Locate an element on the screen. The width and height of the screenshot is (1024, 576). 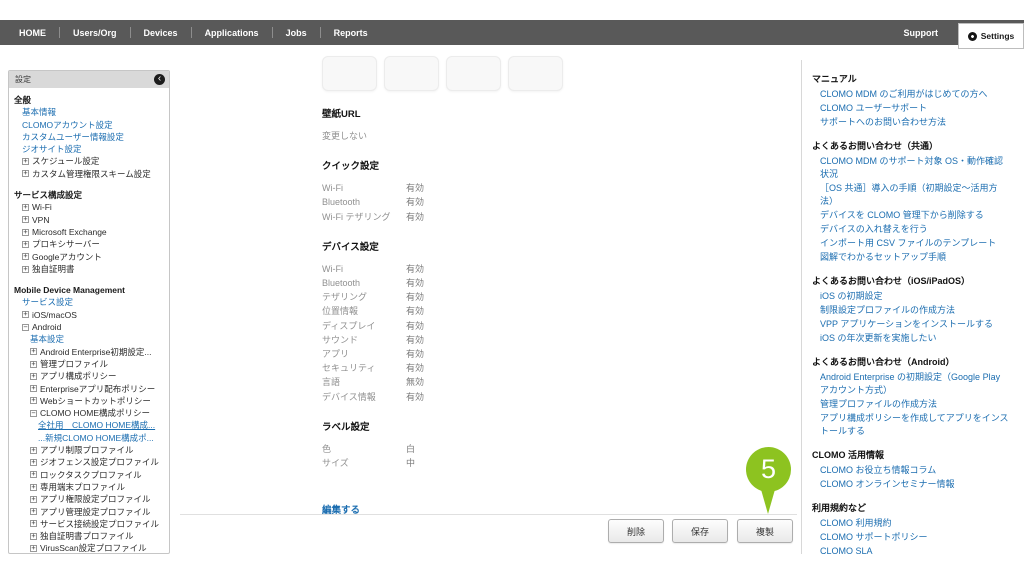
sidebar-item-9: + VPN is located at coordinates (90, 220).